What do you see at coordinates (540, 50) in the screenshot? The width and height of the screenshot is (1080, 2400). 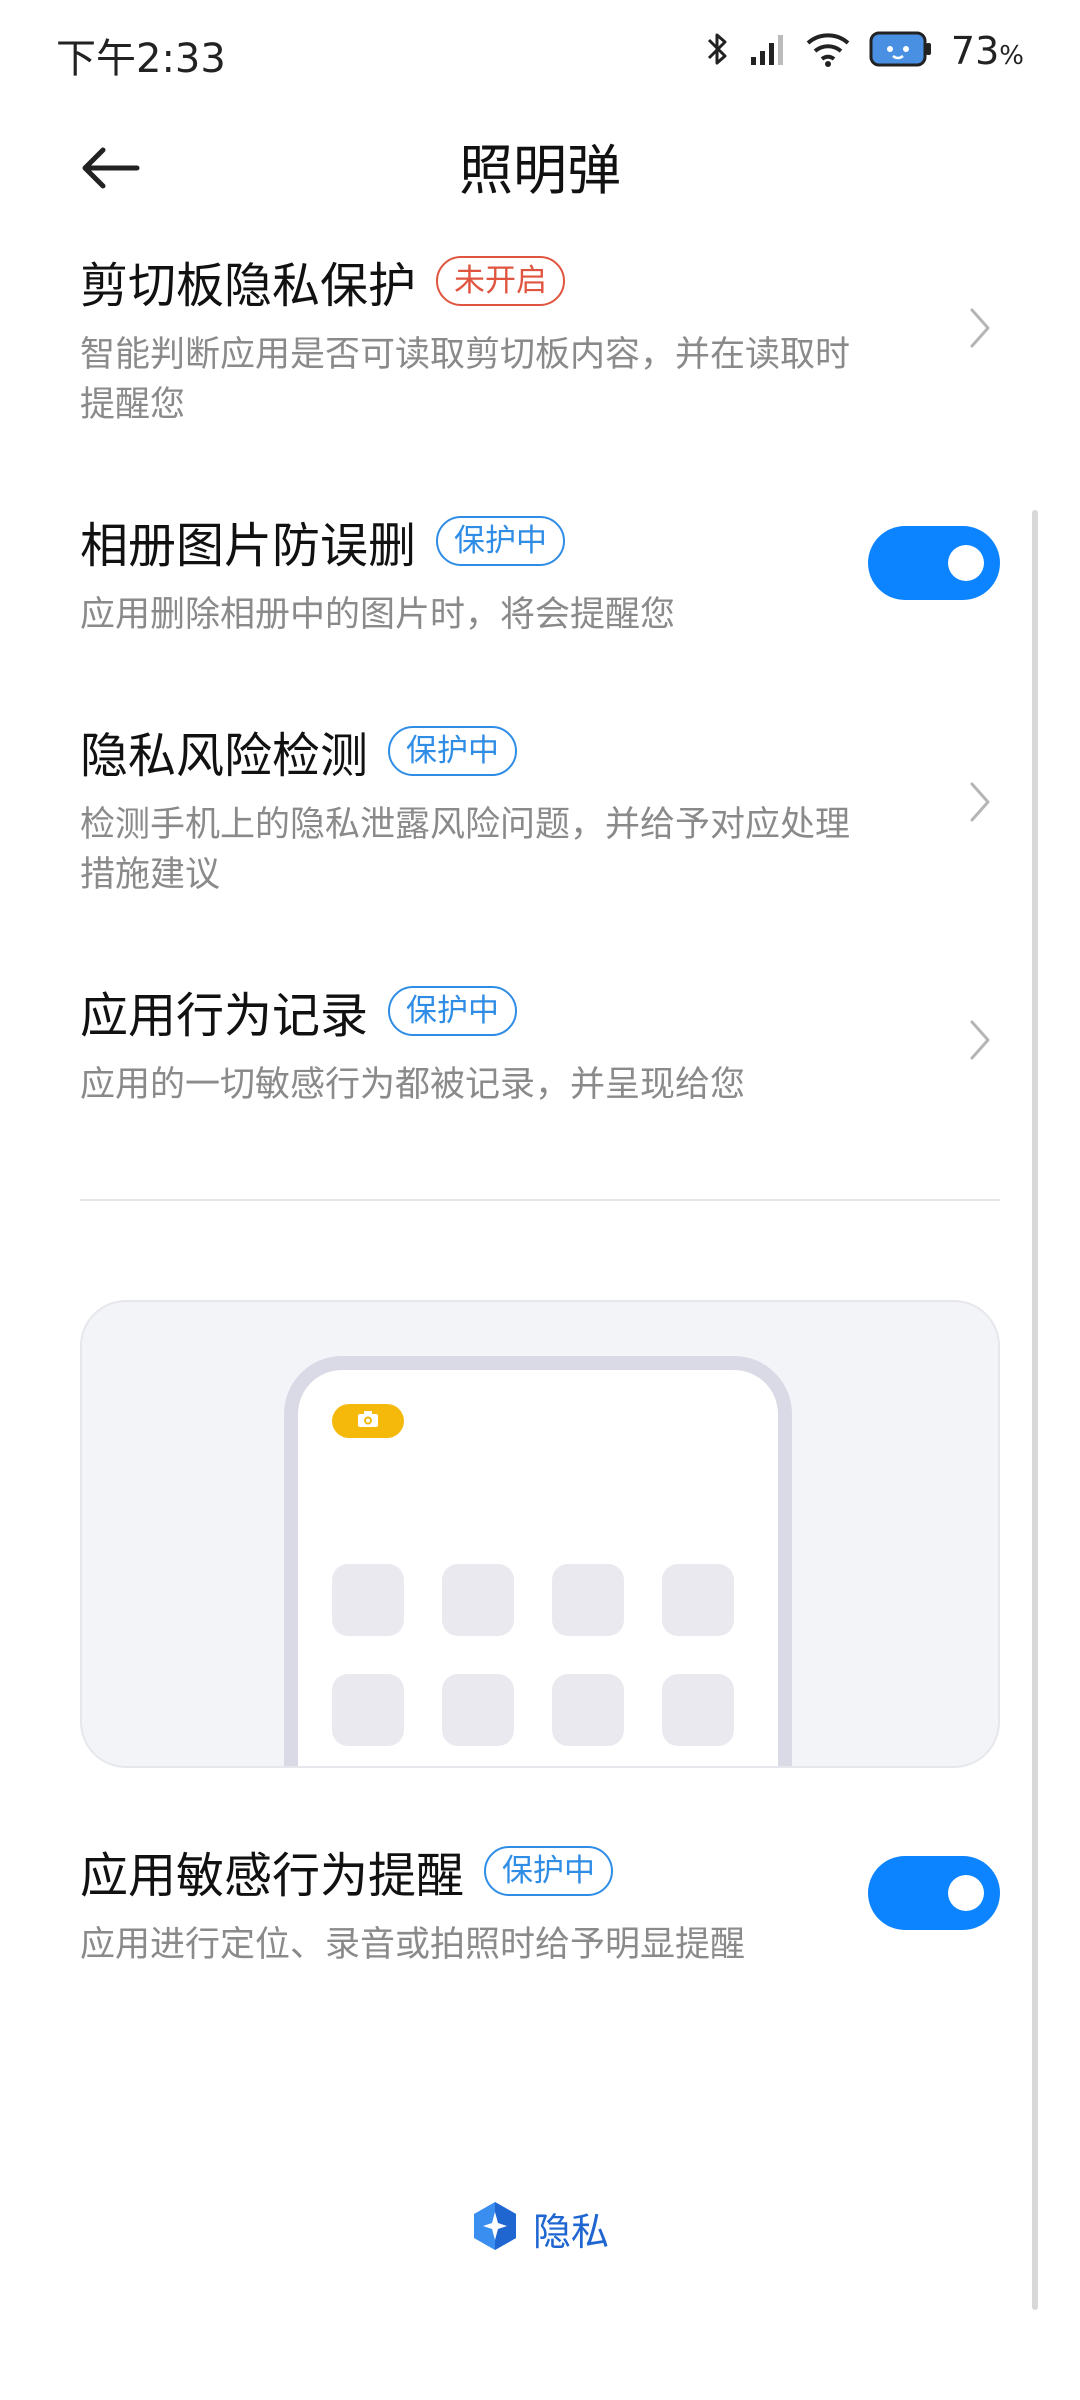 I see `status-bar: 下午2:33 73%` at bounding box center [540, 50].